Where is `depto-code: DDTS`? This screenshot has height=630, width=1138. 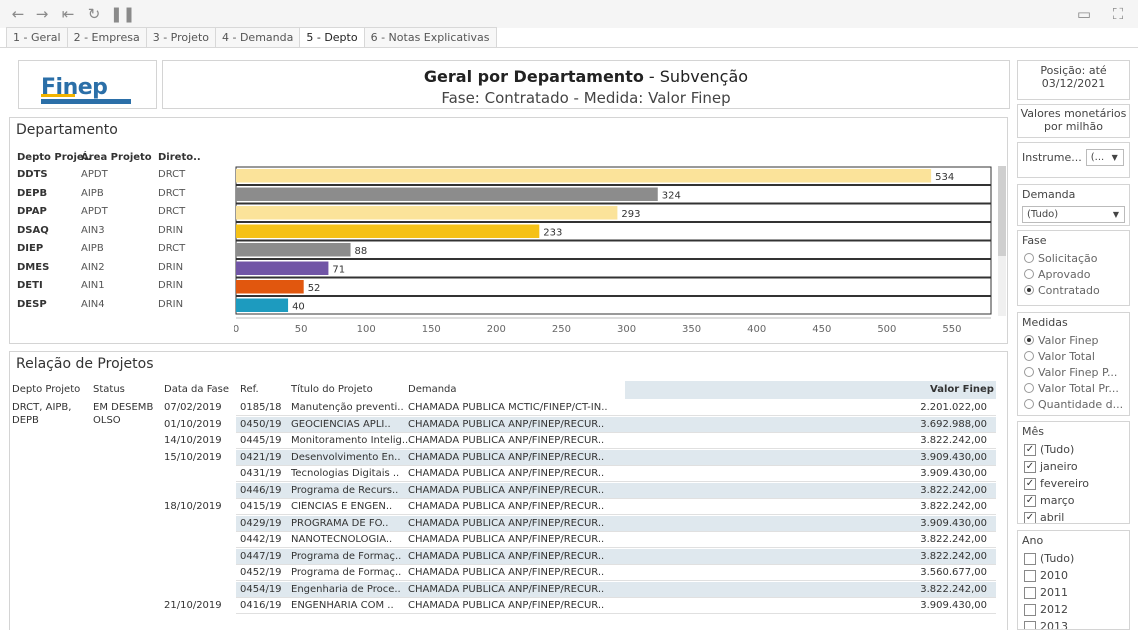 depto-code: DDTS is located at coordinates (32, 174).